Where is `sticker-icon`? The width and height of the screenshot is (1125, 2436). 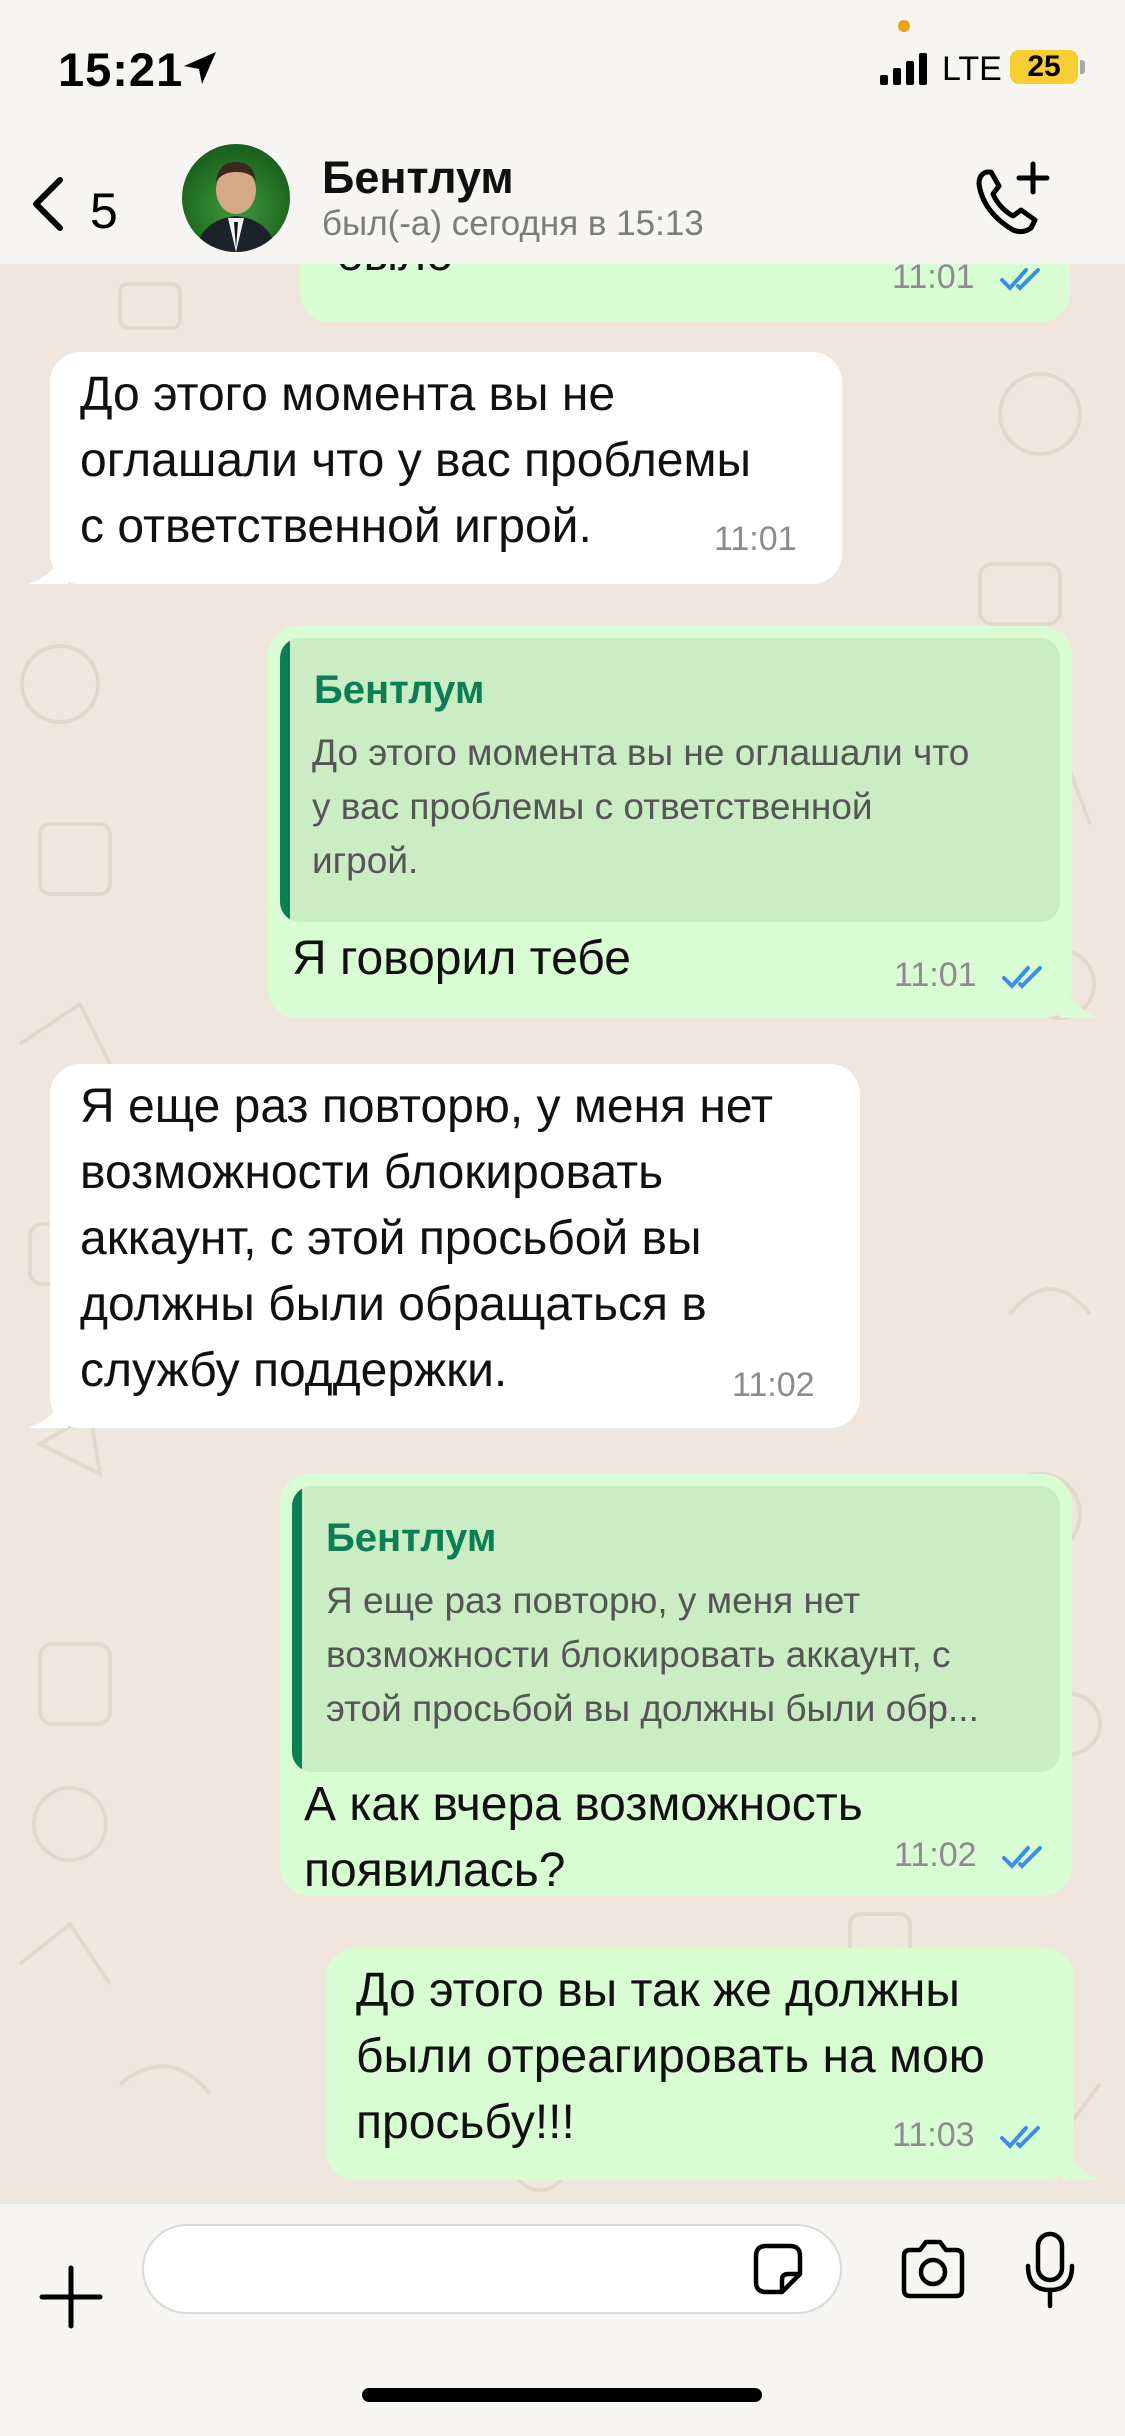 sticker-icon is located at coordinates (778, 2270).